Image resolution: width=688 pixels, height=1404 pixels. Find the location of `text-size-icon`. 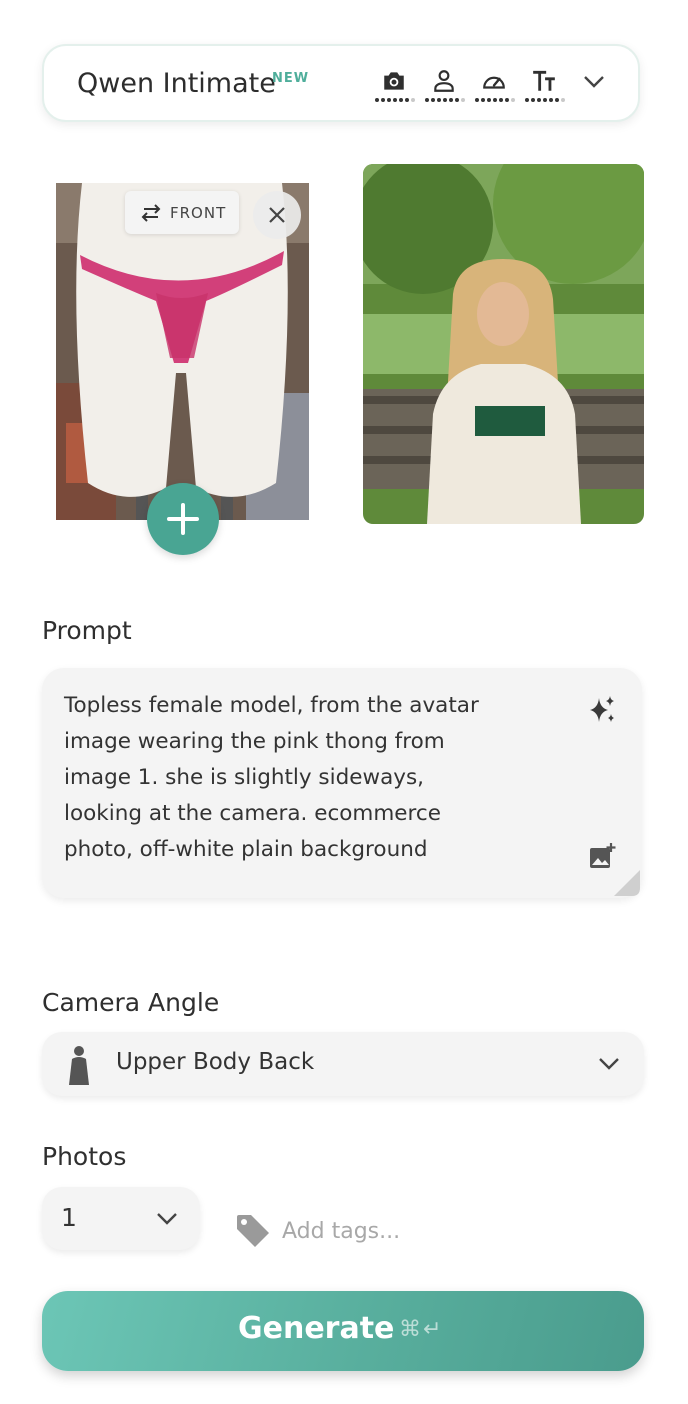

text-size-icon is located at coordinates (544, 80).